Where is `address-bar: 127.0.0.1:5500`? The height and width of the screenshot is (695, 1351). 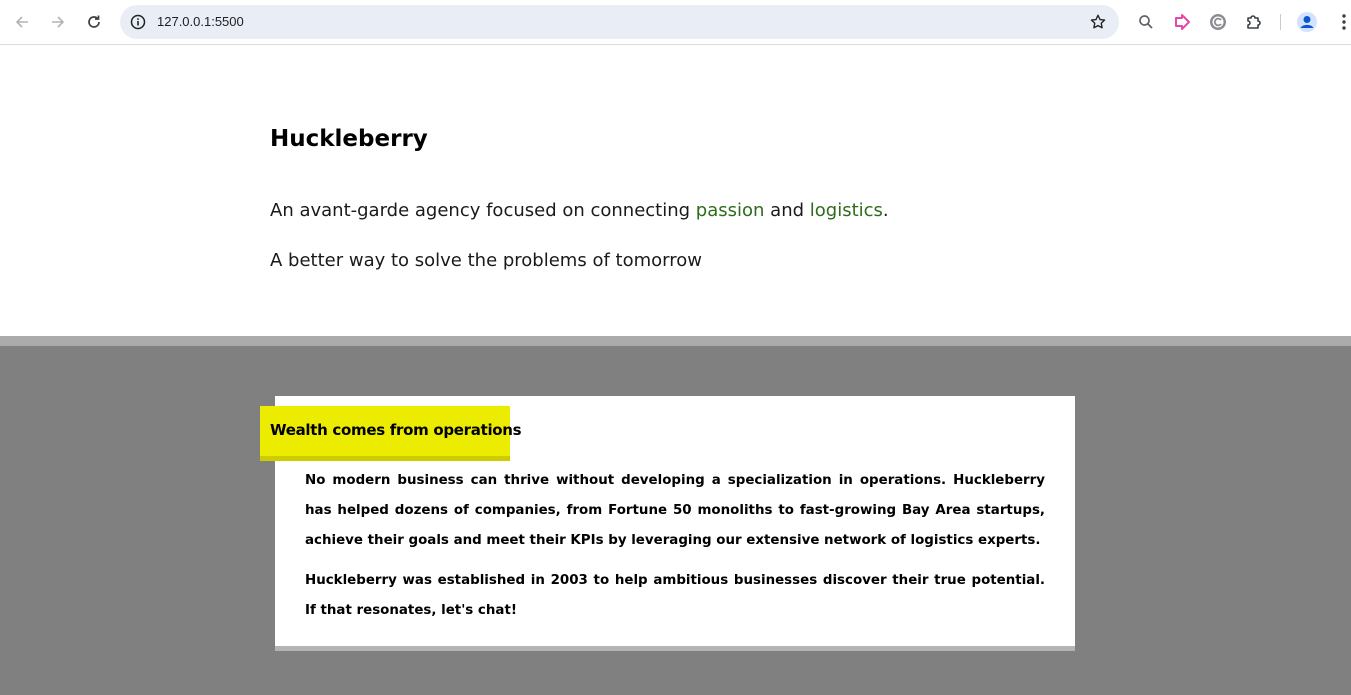
address-bar: 127.0.0.1:5500 is located at coordinates (619, 22).